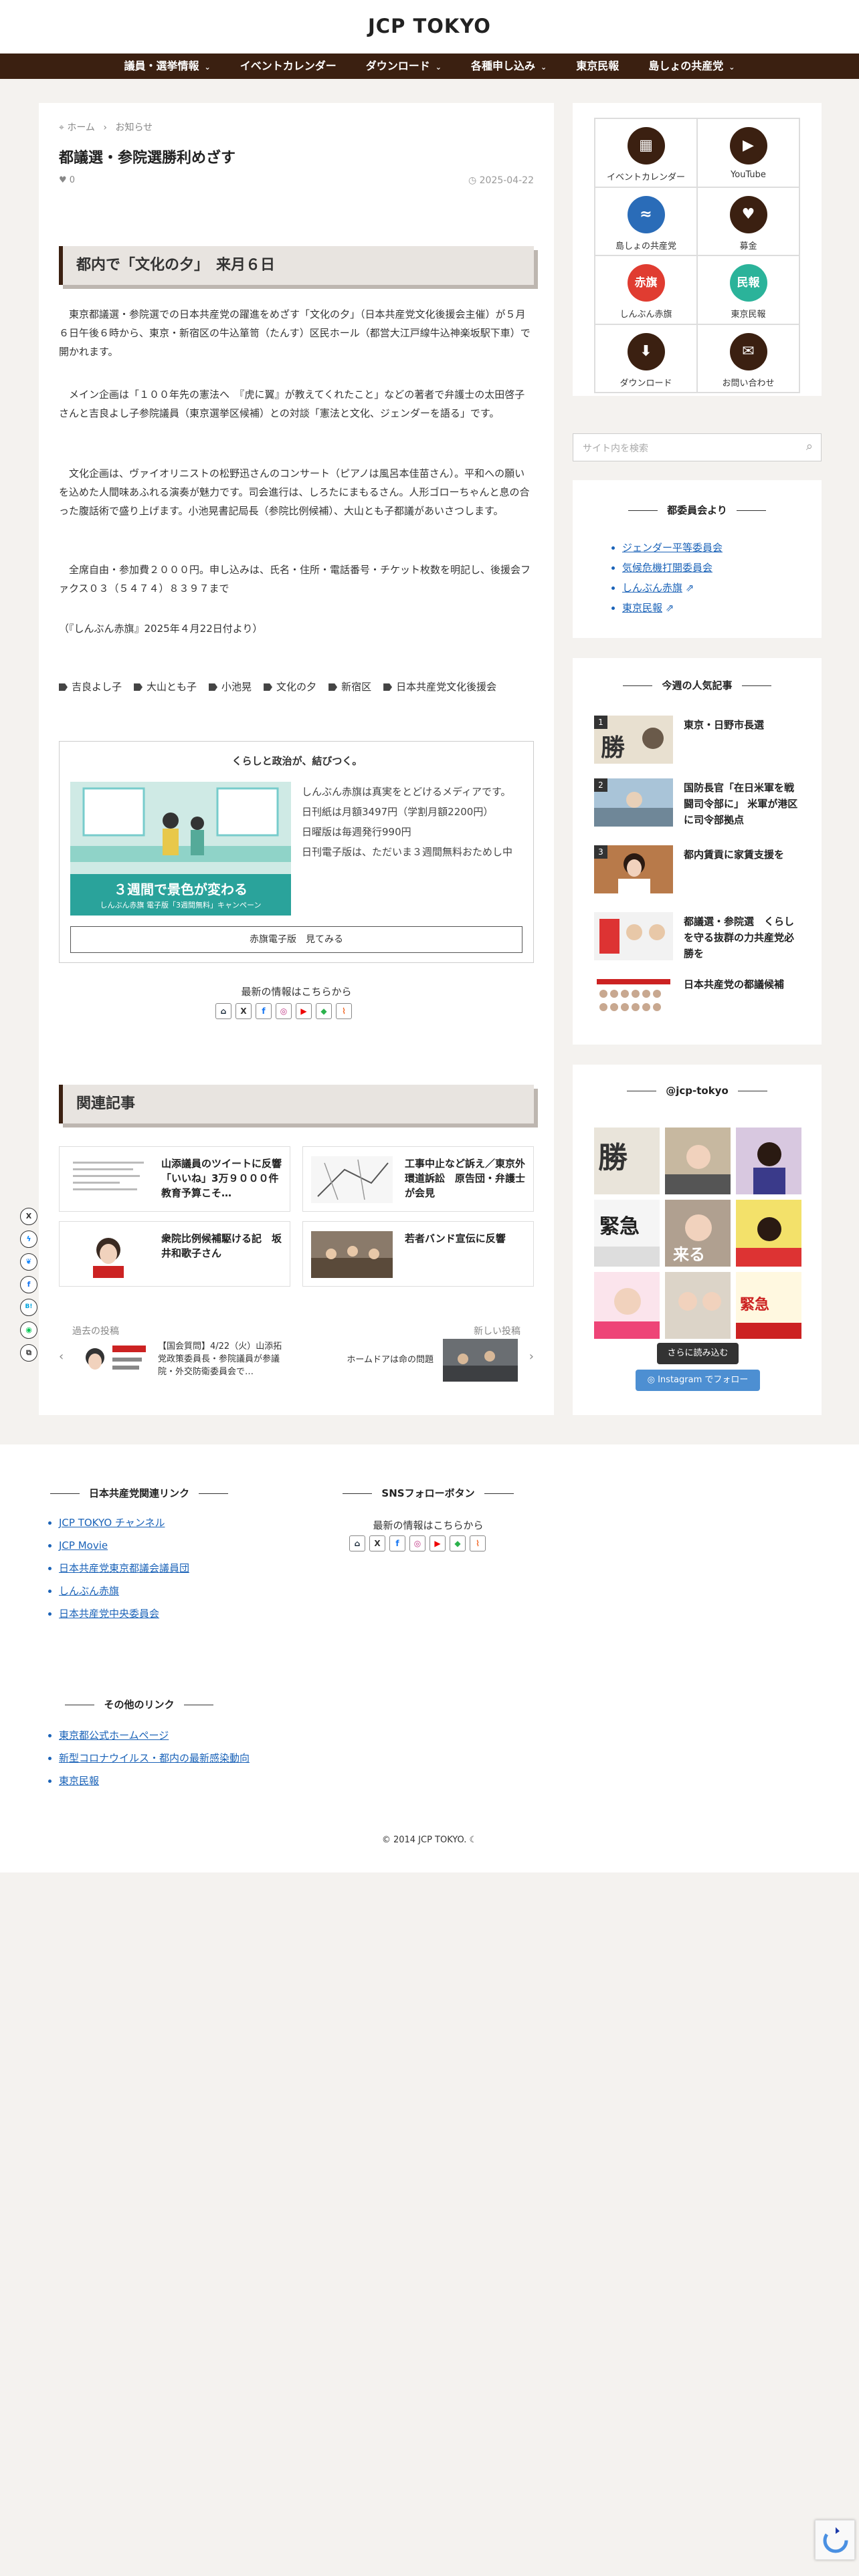  What do you see at coordinates (672, 568) in the screenshot?
I see `council-link: 気候危機打開委員会` at bounding box center [672, 568].